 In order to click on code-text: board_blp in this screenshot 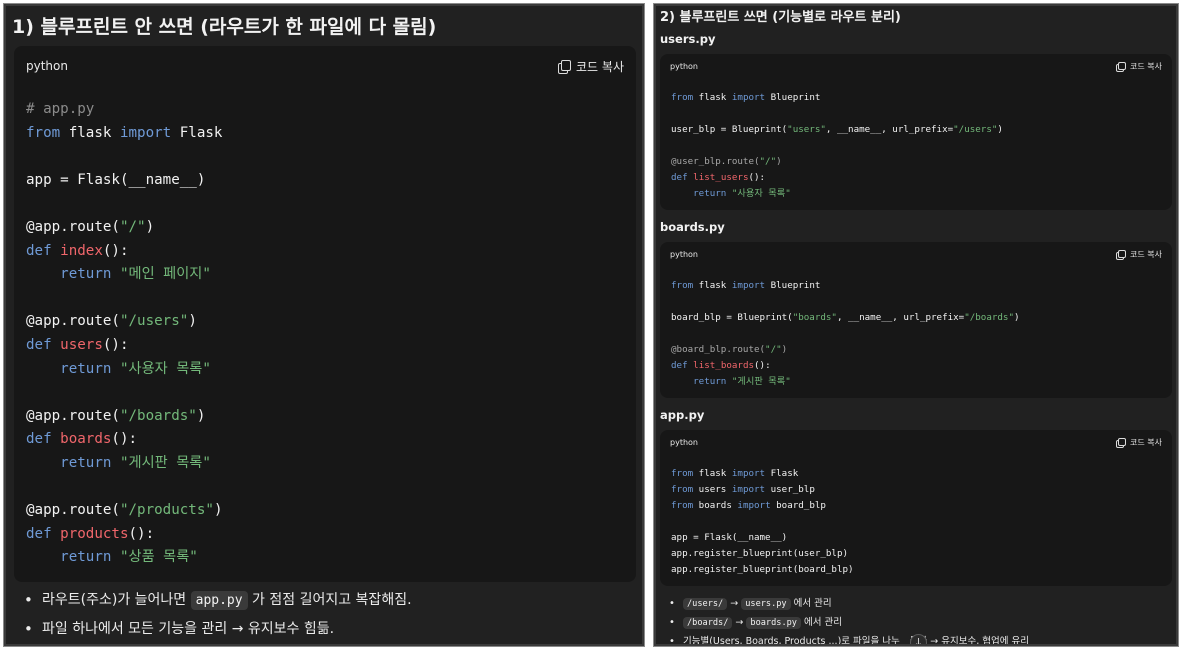, I will do `click(798, 505)`.